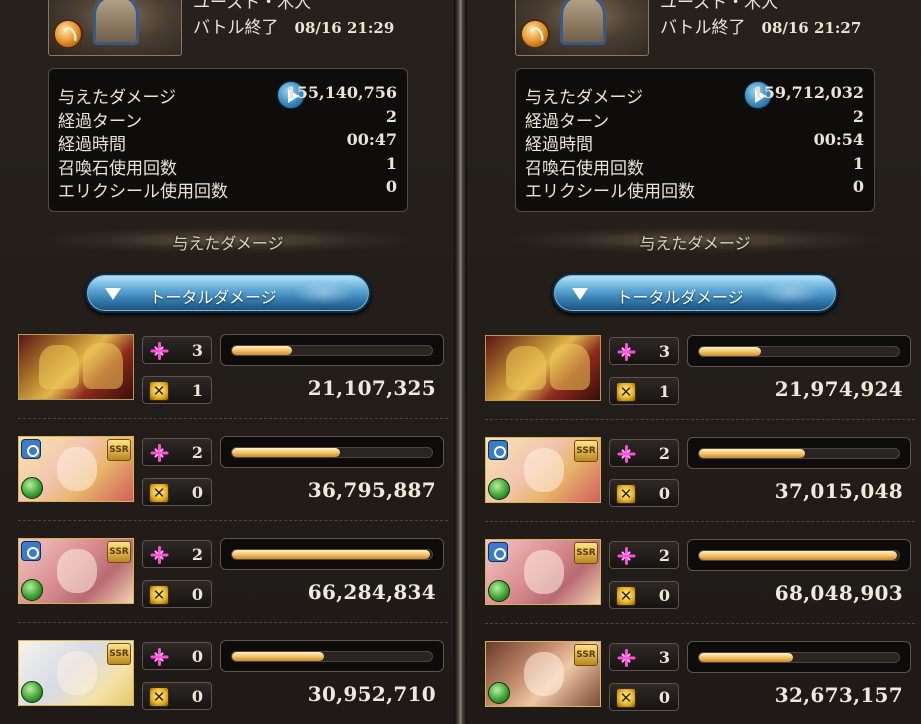 This screenshot has width=921, height=724. I want to click on charge-attack-badge: 2, so click(644, 555).